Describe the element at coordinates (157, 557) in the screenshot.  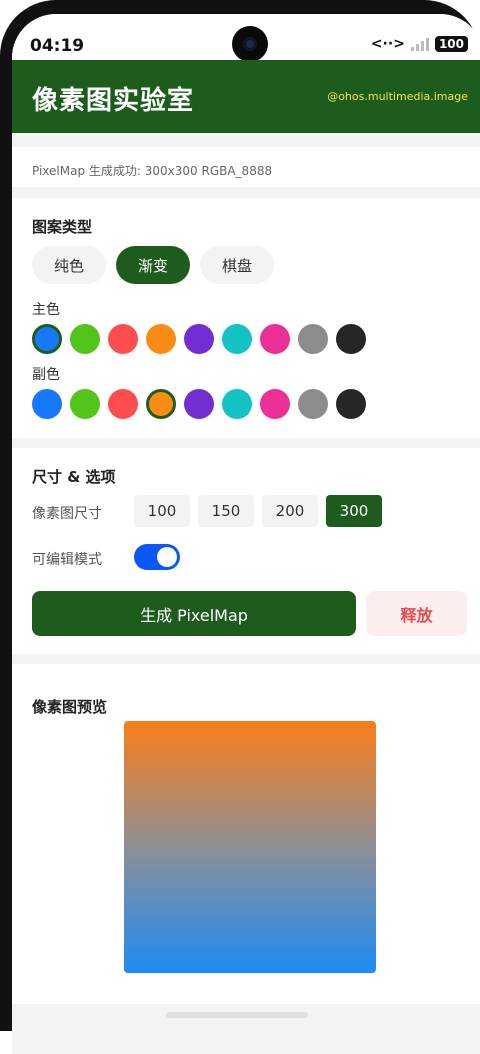
I see `editable-mode-toggle` at that location.